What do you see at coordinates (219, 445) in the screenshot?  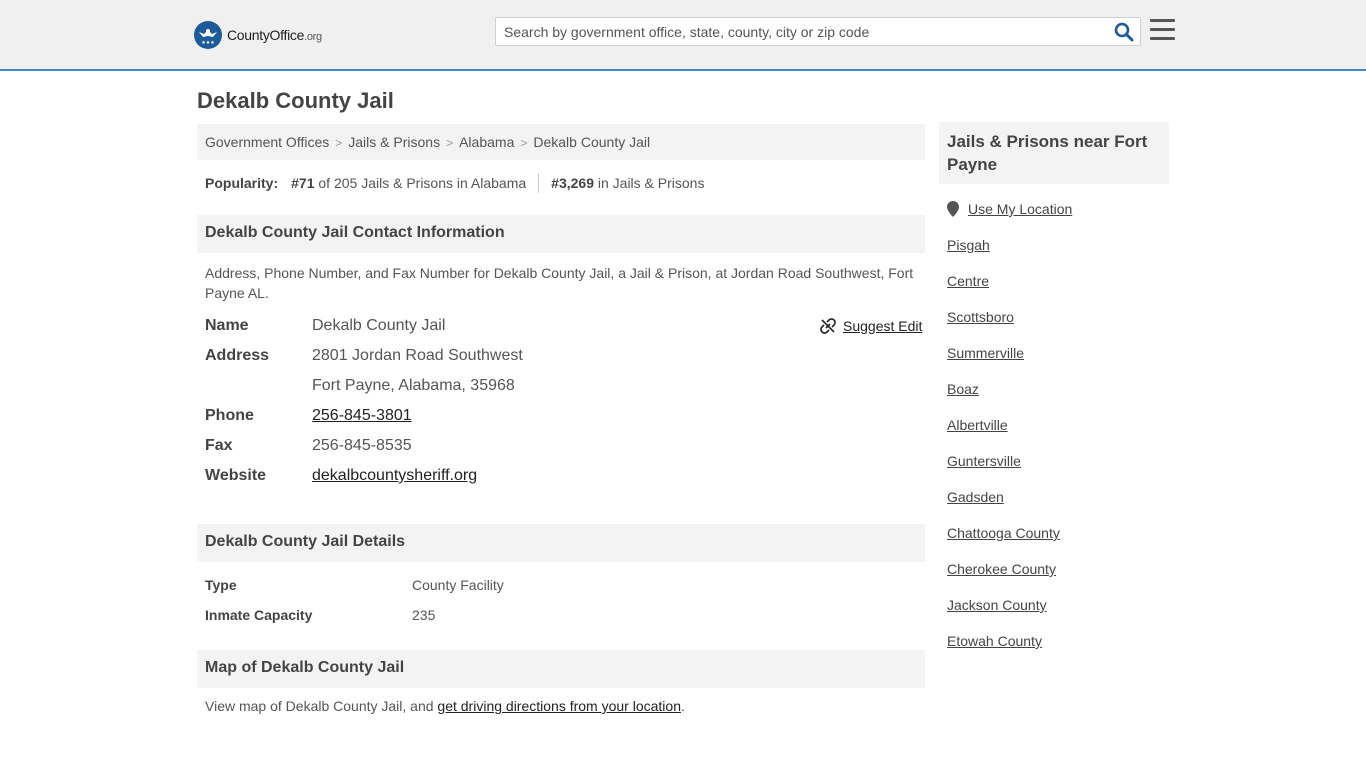 I see `fax-label: Fax` at bounding box center [219, 445].